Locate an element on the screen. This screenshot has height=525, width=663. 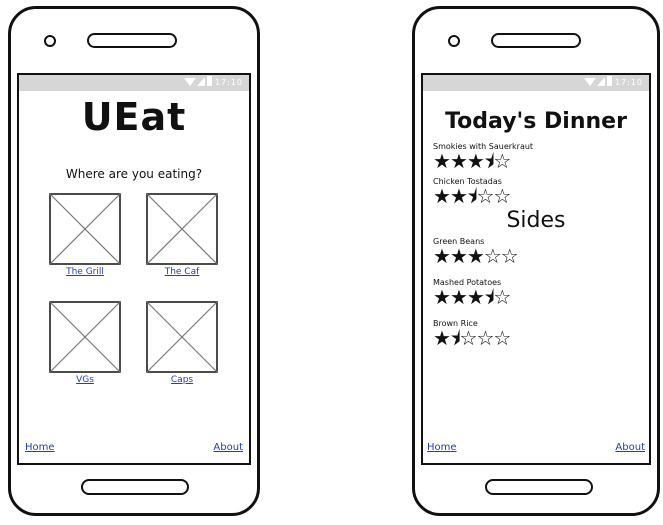
sides-heading: Sides is located at coordinates (536, 220).